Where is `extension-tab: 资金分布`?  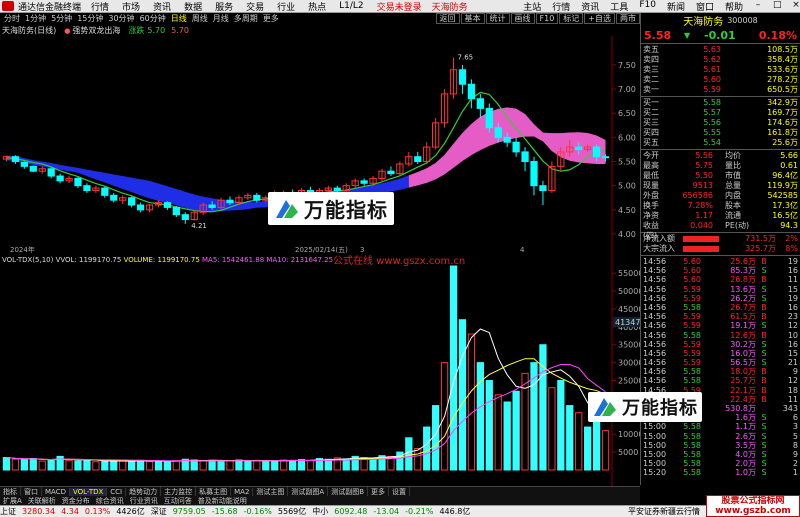
extension-tab: 资金分布 is located at coordinates (76, 501).